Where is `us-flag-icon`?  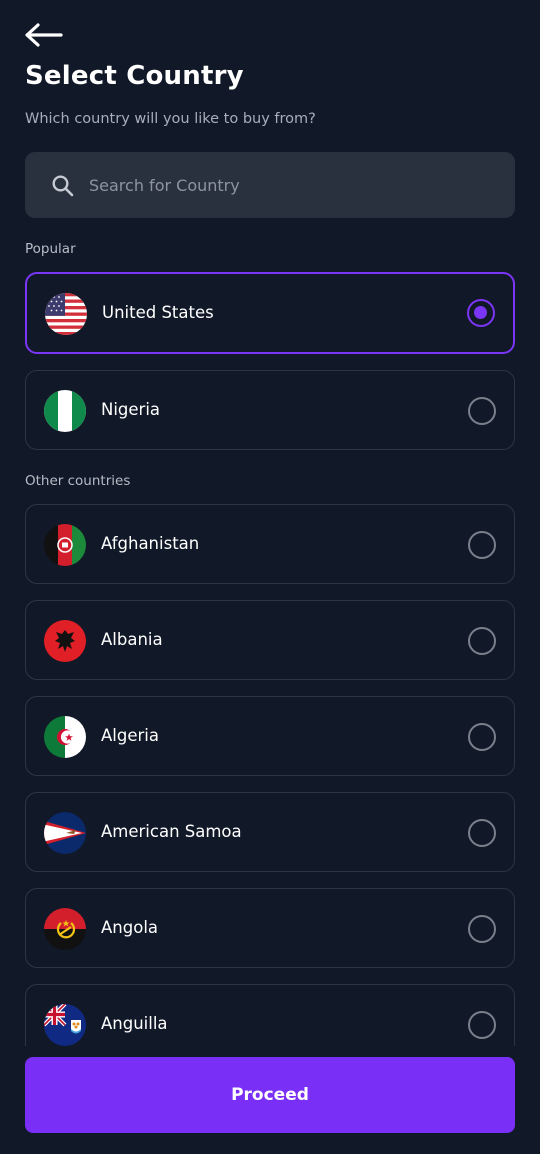
us-flag-icon is located at coordinates (65, 313).